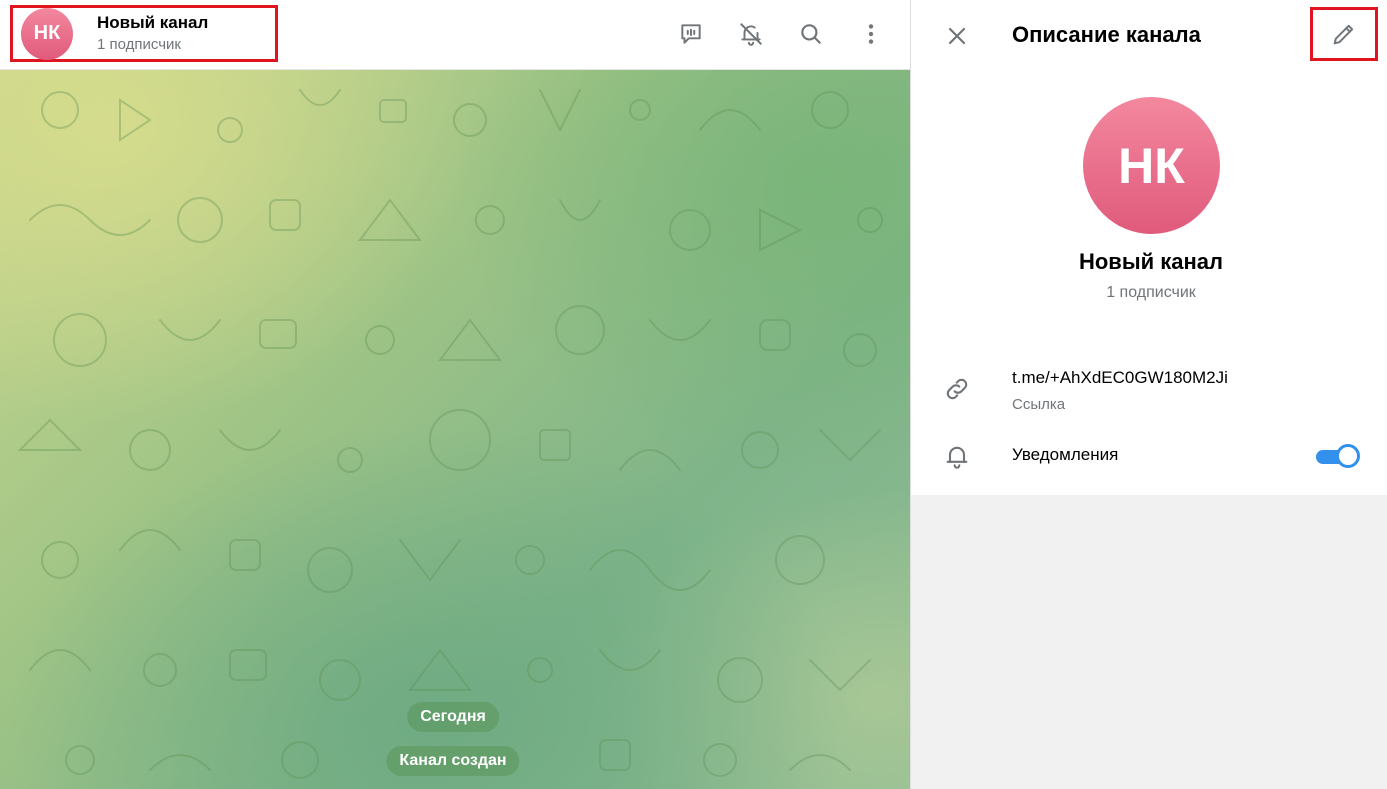 This screenshot has width=1387, height=789. Describe the element at coordinates (1120, 377) in the screenshot. I see `invite-link: t.me/+AhXdEC0GW180M2Ji` at that location.